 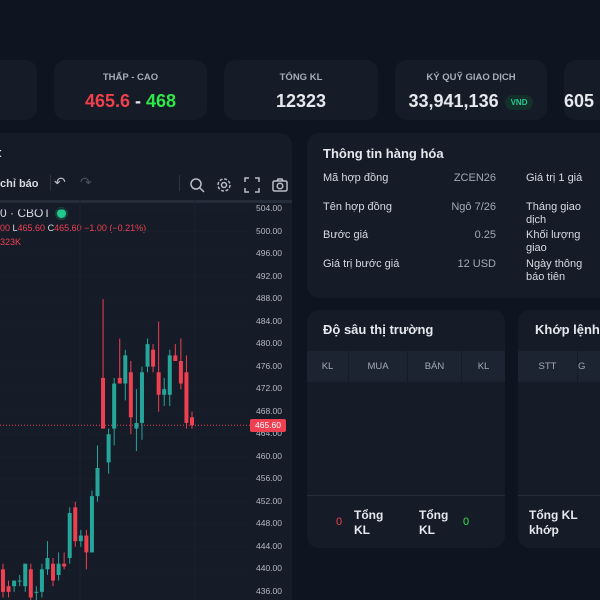 I want to click on high-value: 468, so click(x=161, y=101).